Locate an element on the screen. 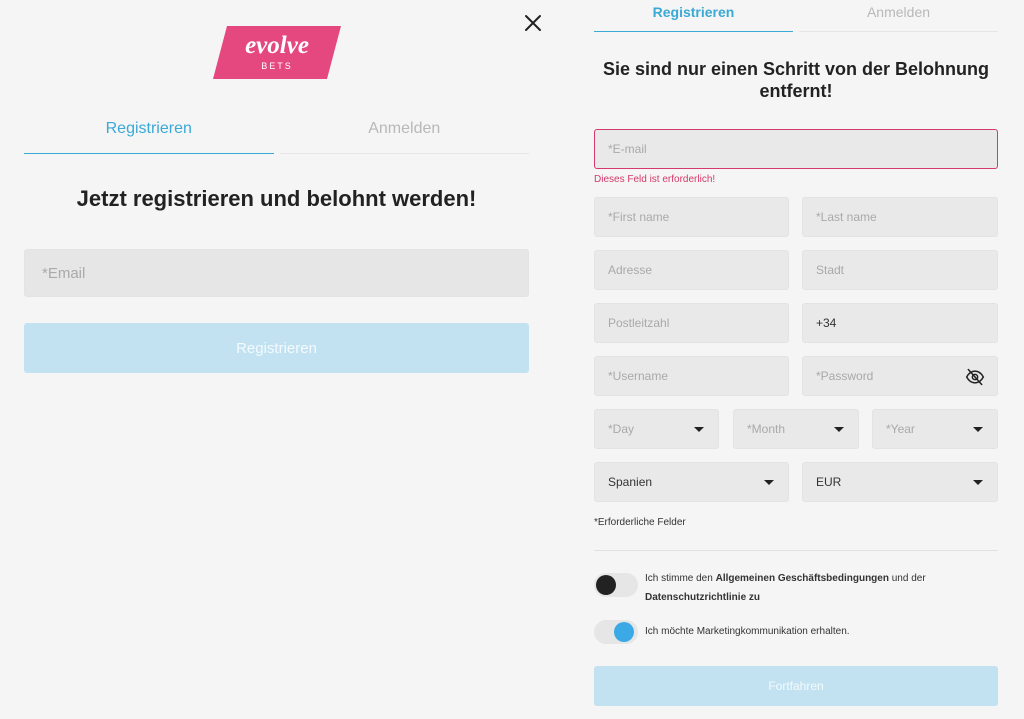 This screenshot has width=1024, height=719. required-fields-note: *Erforderliche Felder is located at coordinates (640, 522).